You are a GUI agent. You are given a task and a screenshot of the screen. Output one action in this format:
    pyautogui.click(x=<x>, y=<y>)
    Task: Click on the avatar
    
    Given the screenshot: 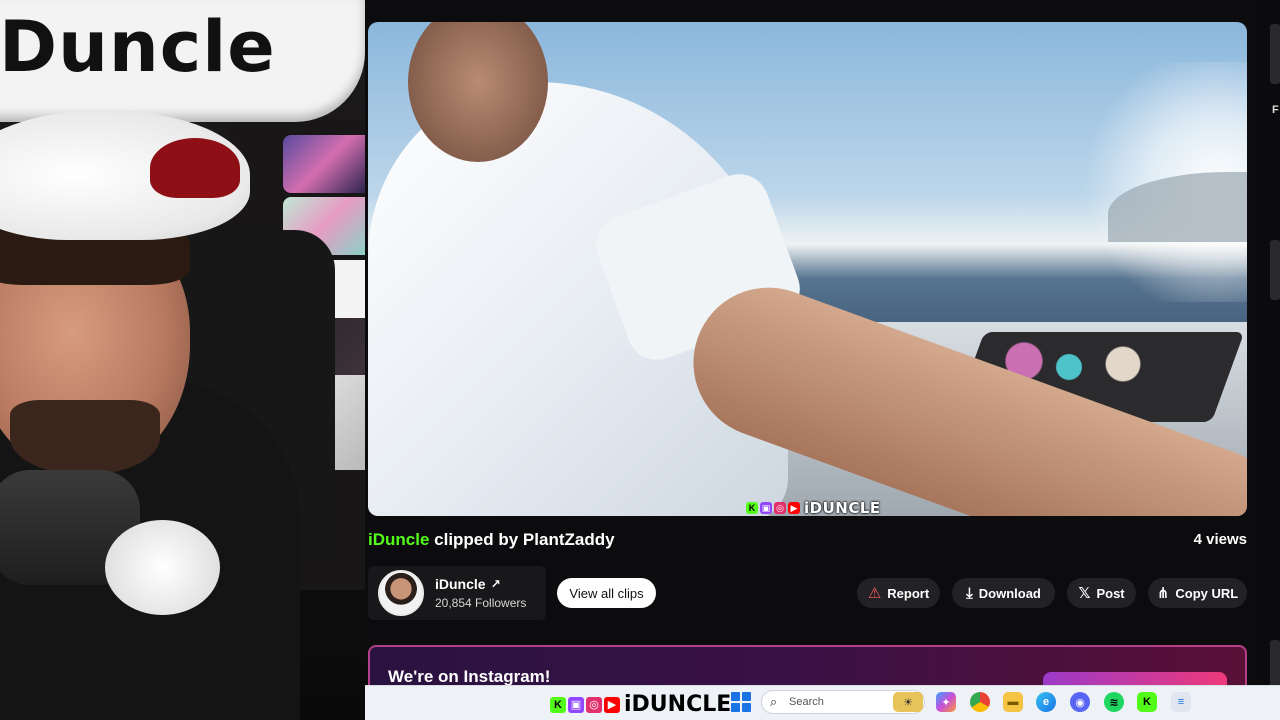 What is the action you would take?
    pyautogui.click(x=401, y=593)
    